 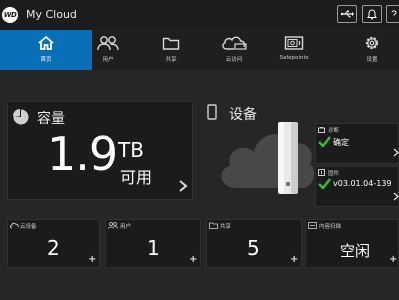 I want to click on content-scan-status: 空闲, so click(x=355, y=251).